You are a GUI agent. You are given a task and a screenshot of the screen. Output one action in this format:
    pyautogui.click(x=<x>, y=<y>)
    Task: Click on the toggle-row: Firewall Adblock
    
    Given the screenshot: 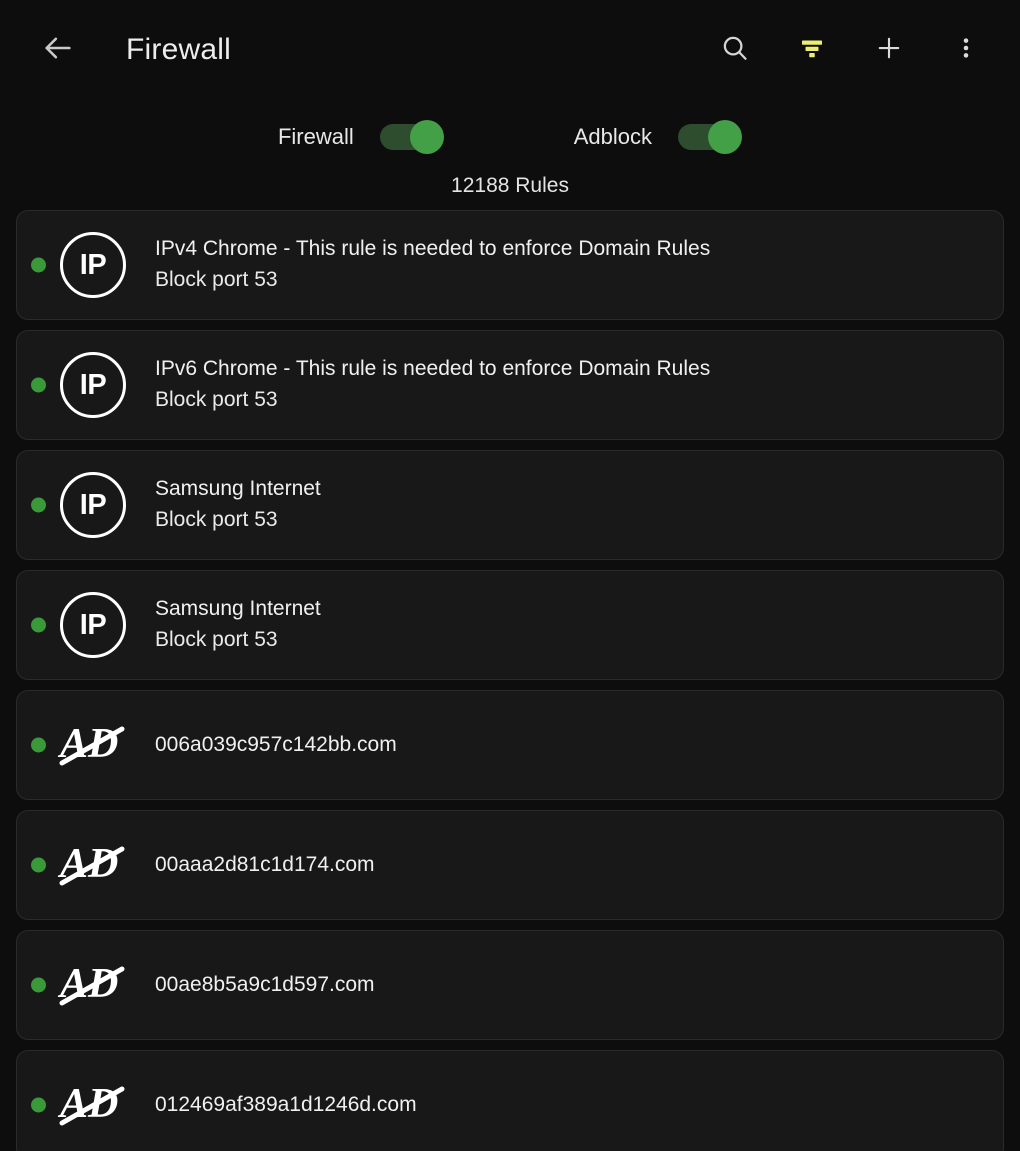 What is the action you would take?
    pyautogui.click(x=510, y=137)
    